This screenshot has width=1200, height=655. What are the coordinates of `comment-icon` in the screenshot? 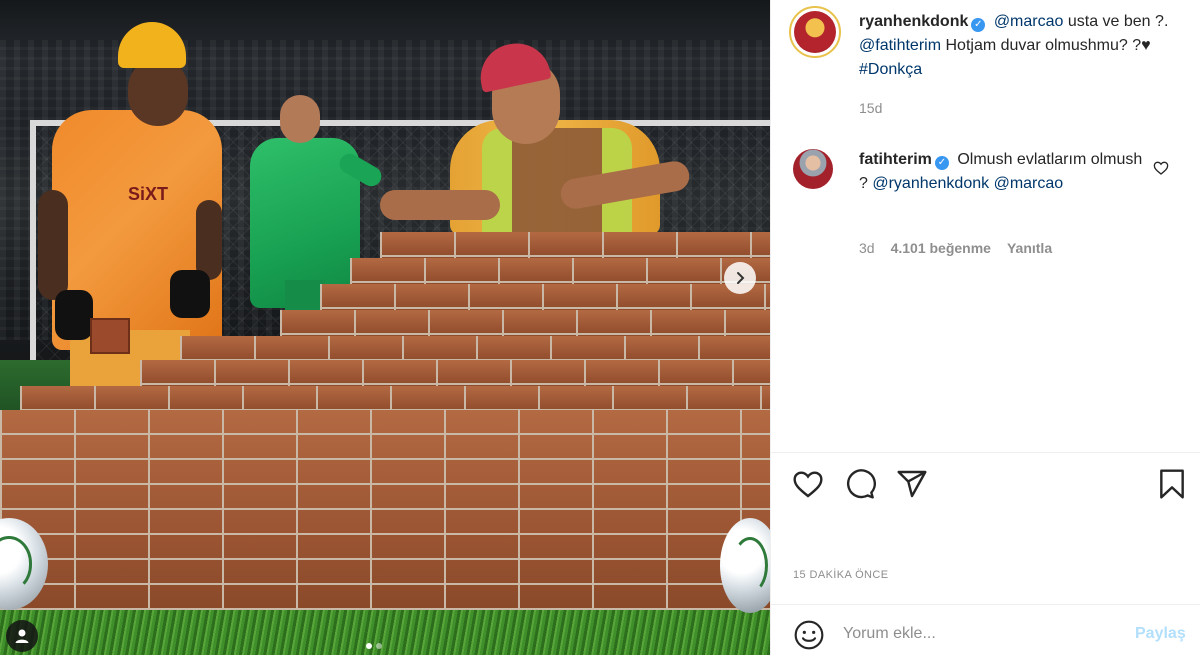 It's located at (861, 484).